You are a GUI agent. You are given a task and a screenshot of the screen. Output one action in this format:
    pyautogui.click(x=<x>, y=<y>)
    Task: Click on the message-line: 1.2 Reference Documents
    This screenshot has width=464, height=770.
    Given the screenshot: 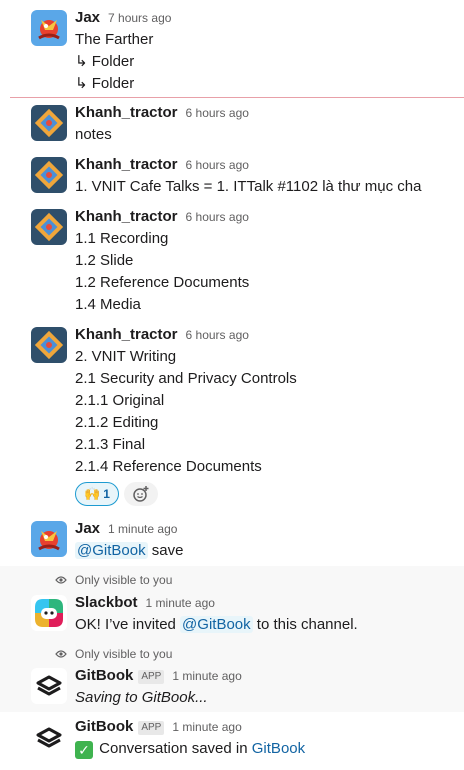 What is the action you would take?
    pyautogui.click(x=162, y=282)
    